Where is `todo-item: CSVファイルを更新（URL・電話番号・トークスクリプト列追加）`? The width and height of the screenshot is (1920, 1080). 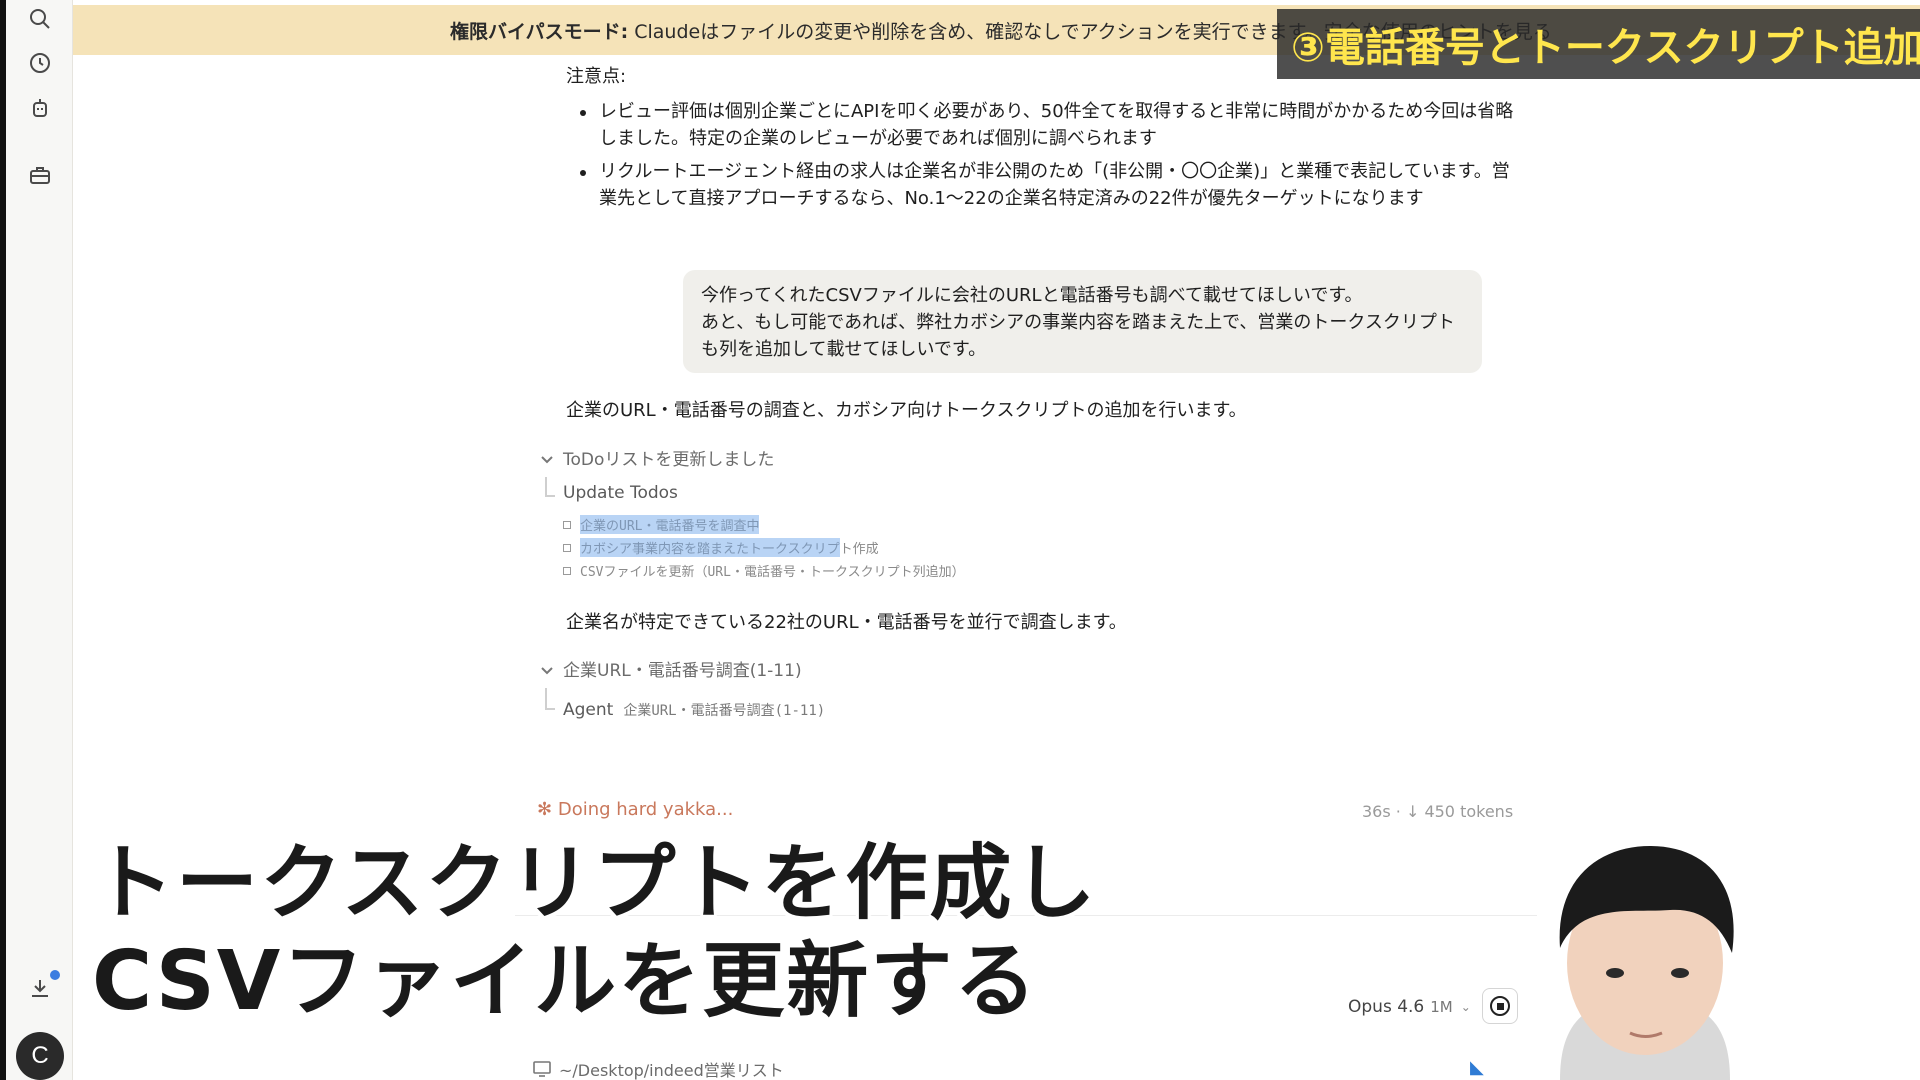
todo-item: CSVファイルを更新（URL・電話番号・トークスクリプト列追加） is located at coordinates (764, 570).